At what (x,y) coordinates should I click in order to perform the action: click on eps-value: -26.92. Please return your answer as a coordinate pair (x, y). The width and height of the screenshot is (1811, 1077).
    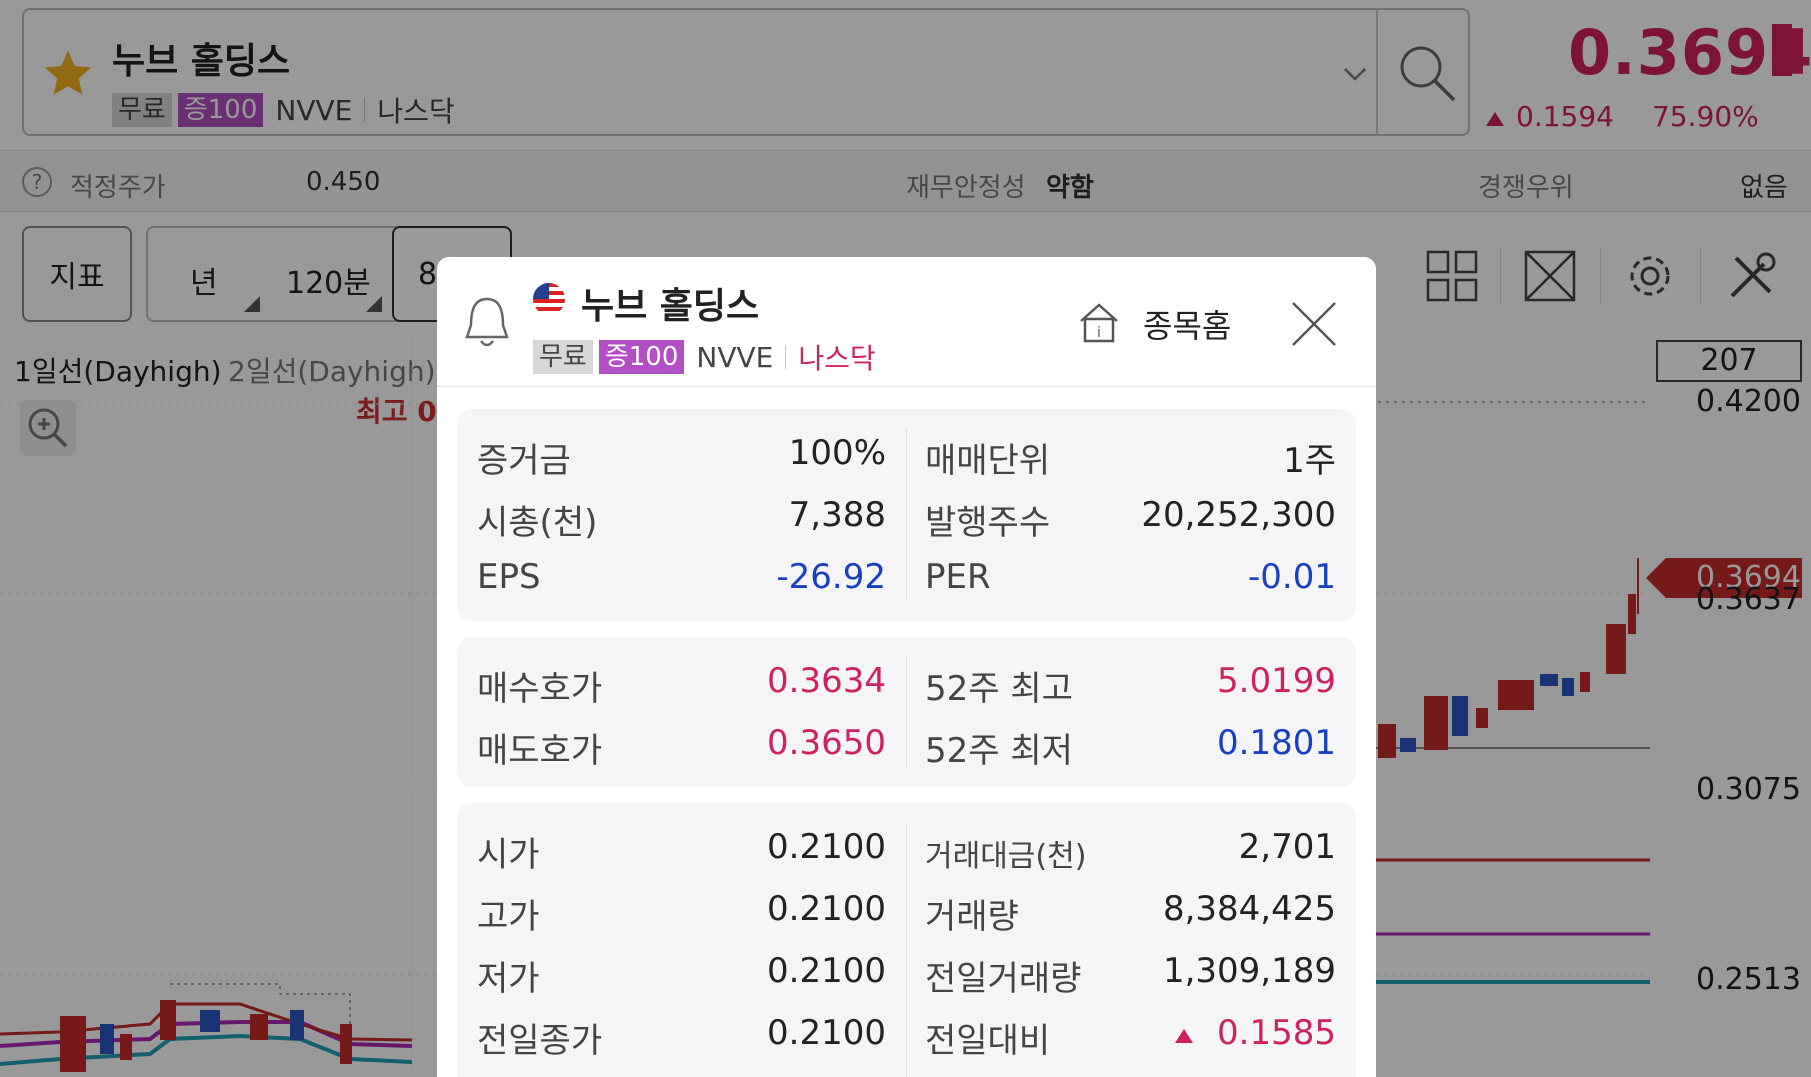
    Looking at the image, I should click on (831, 577).